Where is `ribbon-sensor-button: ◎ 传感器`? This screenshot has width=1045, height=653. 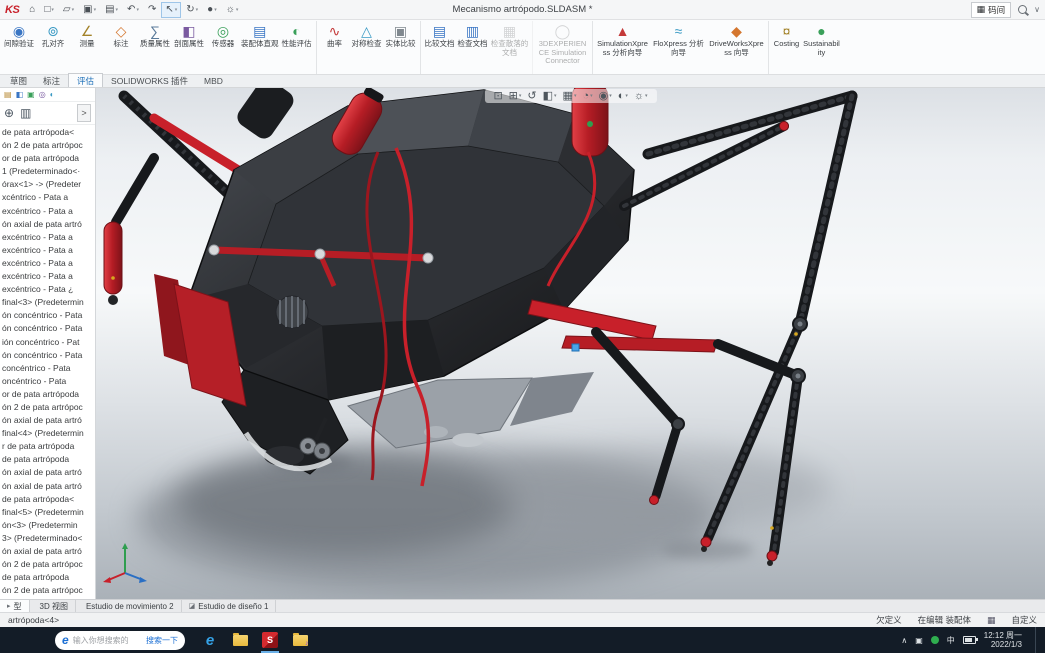
ribbon-sensor-button: ◎ 传感器 is located at coordinates (223, 47).